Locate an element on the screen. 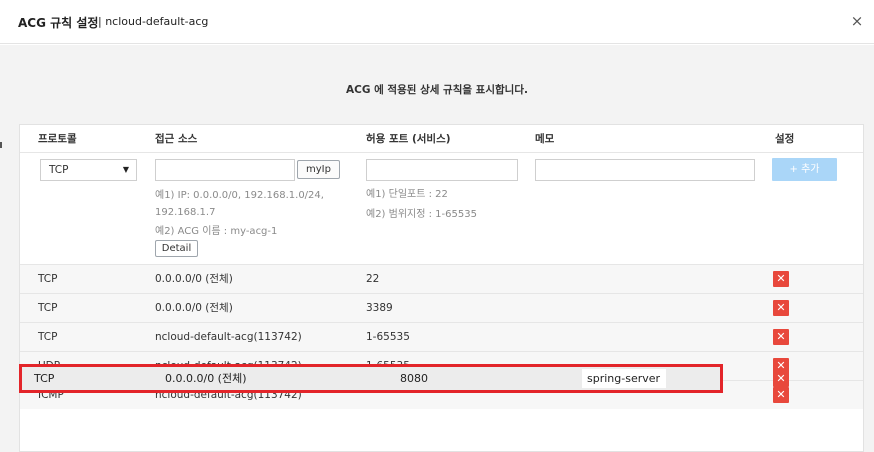 This screenshot has height=452, width=874. port-hint-2: 예2) 범위지정 : 1-65535 is located at coordinates (421, 214).